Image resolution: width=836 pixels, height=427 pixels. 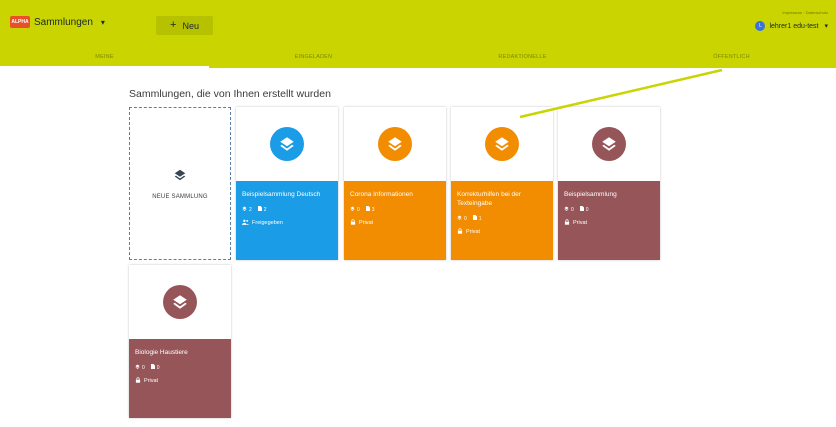 I want to click on app-switcher-button: ALPHA Sammlungen ▾, so click(x=57, y=22).